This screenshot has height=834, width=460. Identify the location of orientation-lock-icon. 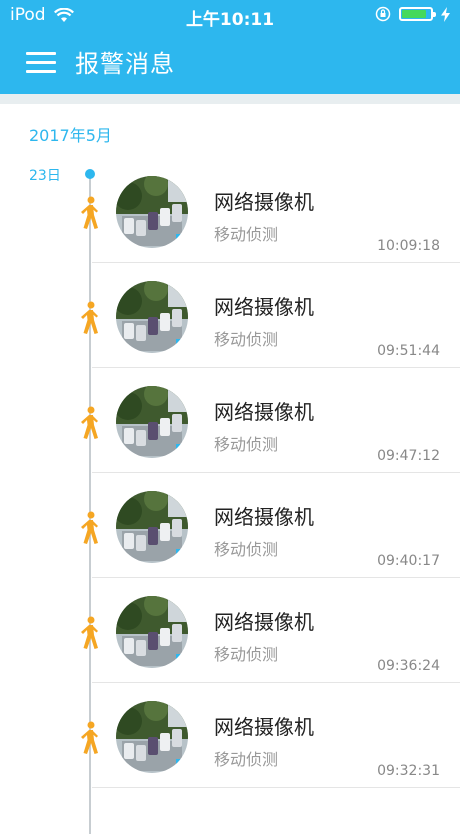
(383, 14).